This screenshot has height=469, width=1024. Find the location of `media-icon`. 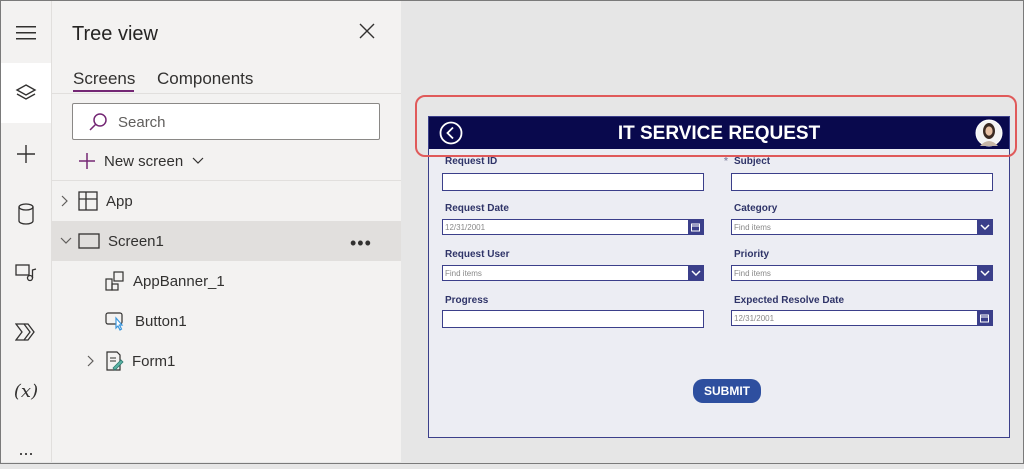

media-icon is located at coordinates (26, 273).